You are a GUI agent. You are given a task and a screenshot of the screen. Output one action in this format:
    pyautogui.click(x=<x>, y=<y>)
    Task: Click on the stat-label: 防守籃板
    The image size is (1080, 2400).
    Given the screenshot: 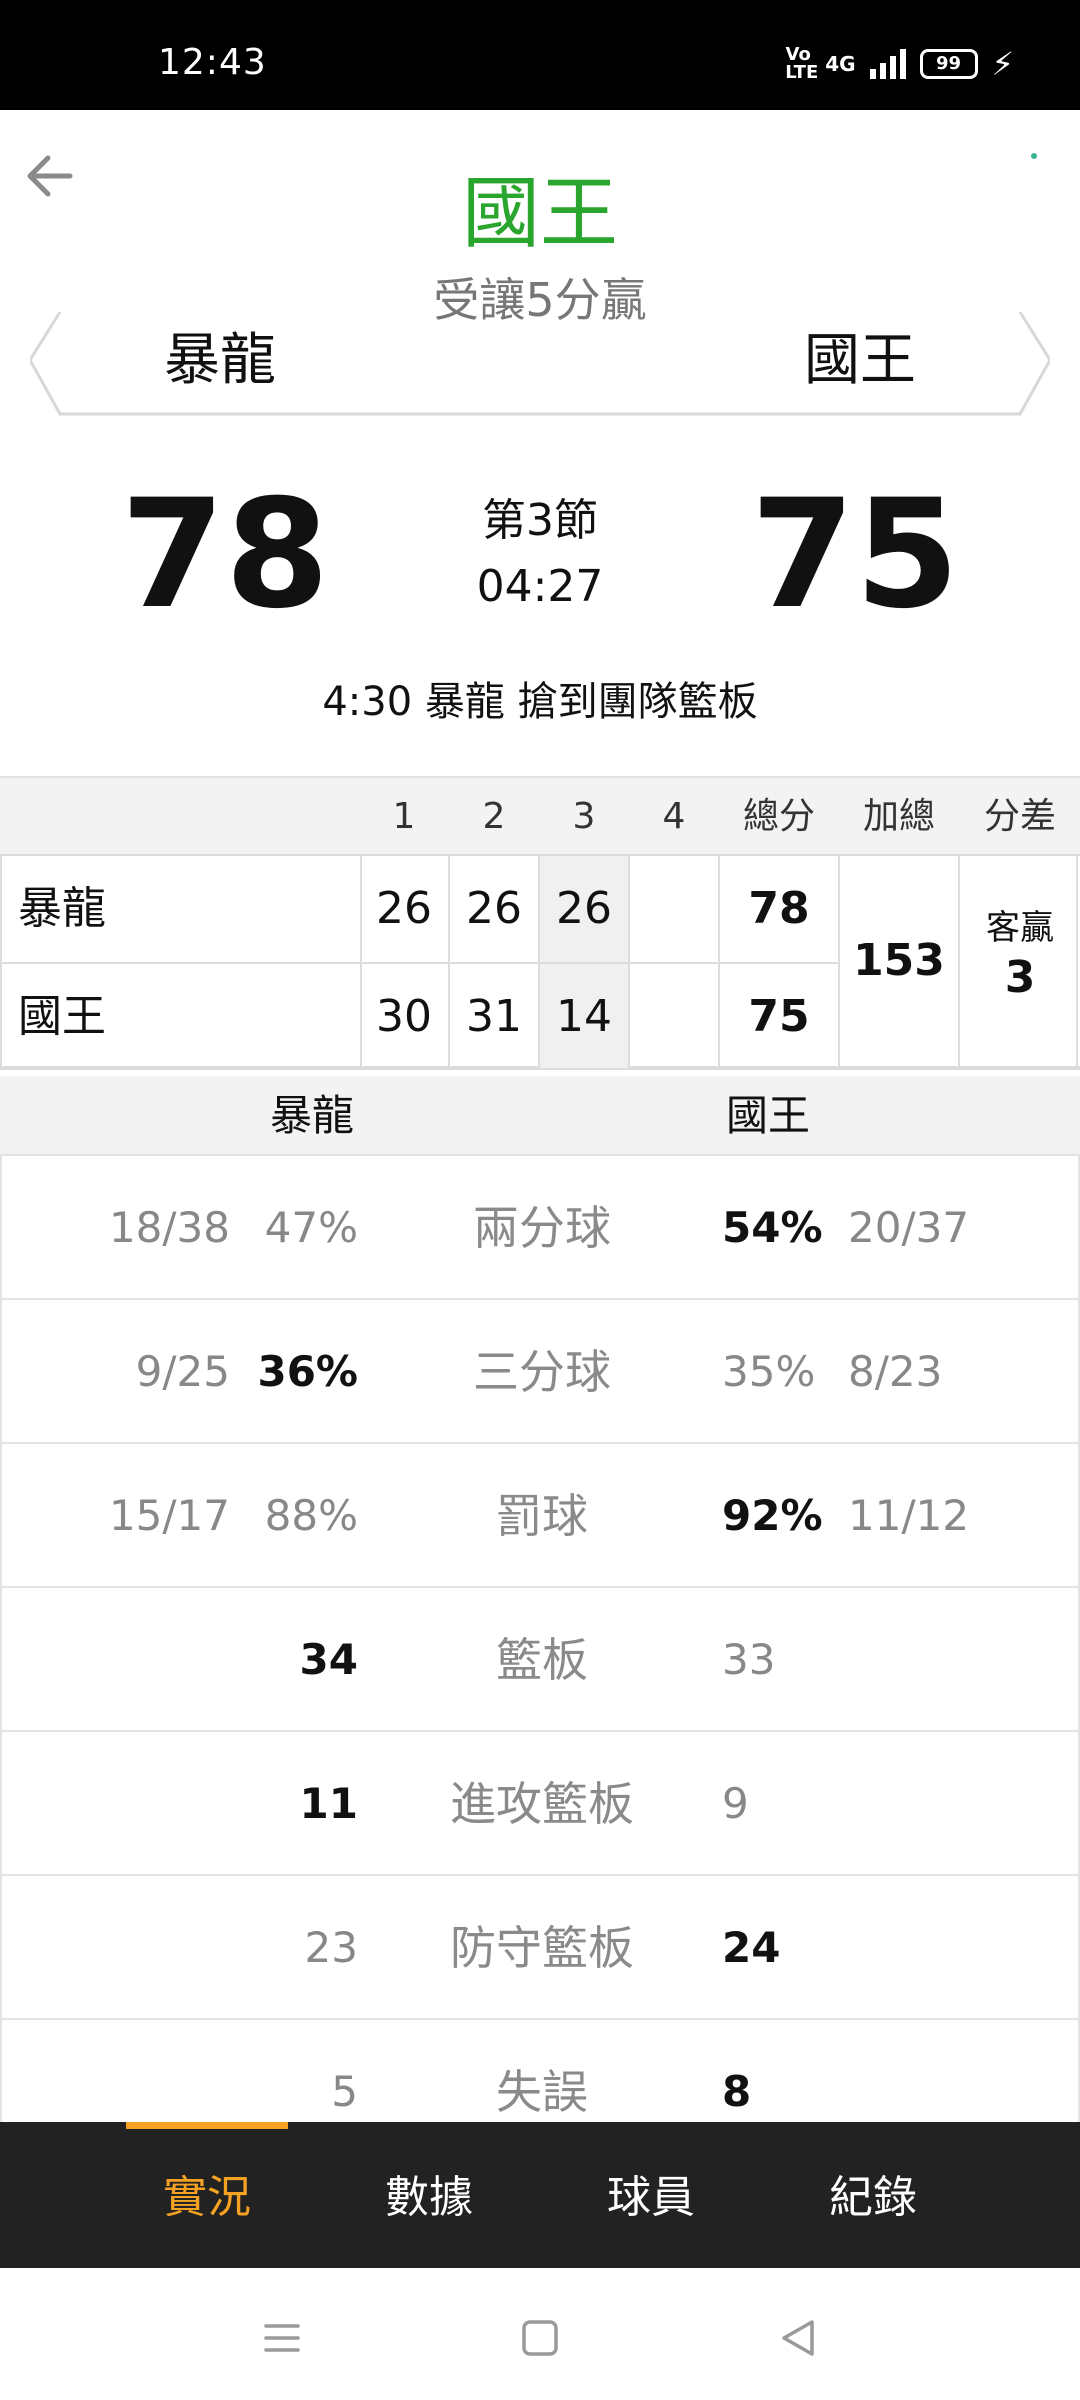 What is the action you would take?
    pyautogui.click(x=542, y=1948)
    